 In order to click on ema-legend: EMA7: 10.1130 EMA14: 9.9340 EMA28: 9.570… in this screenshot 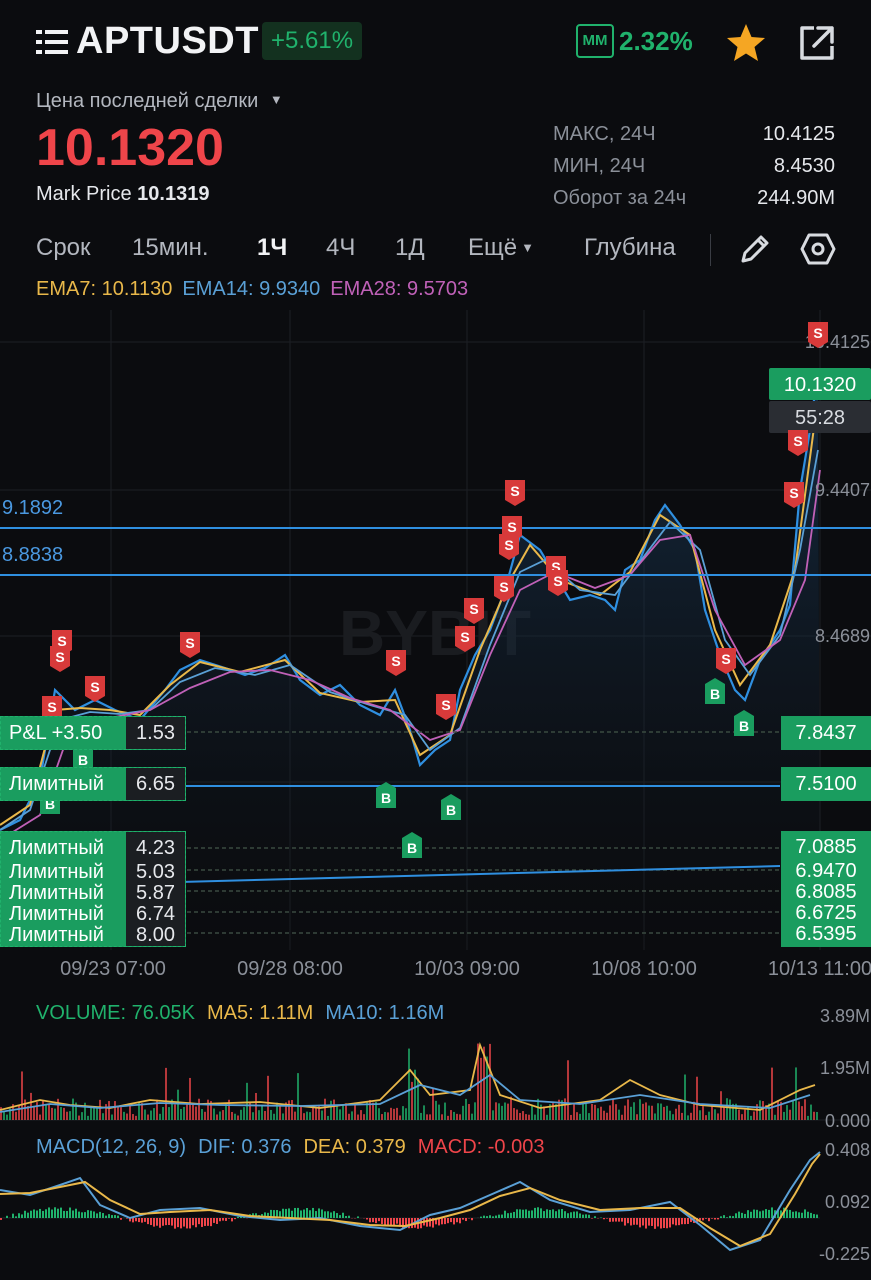, I will do `click(252, 289)`.